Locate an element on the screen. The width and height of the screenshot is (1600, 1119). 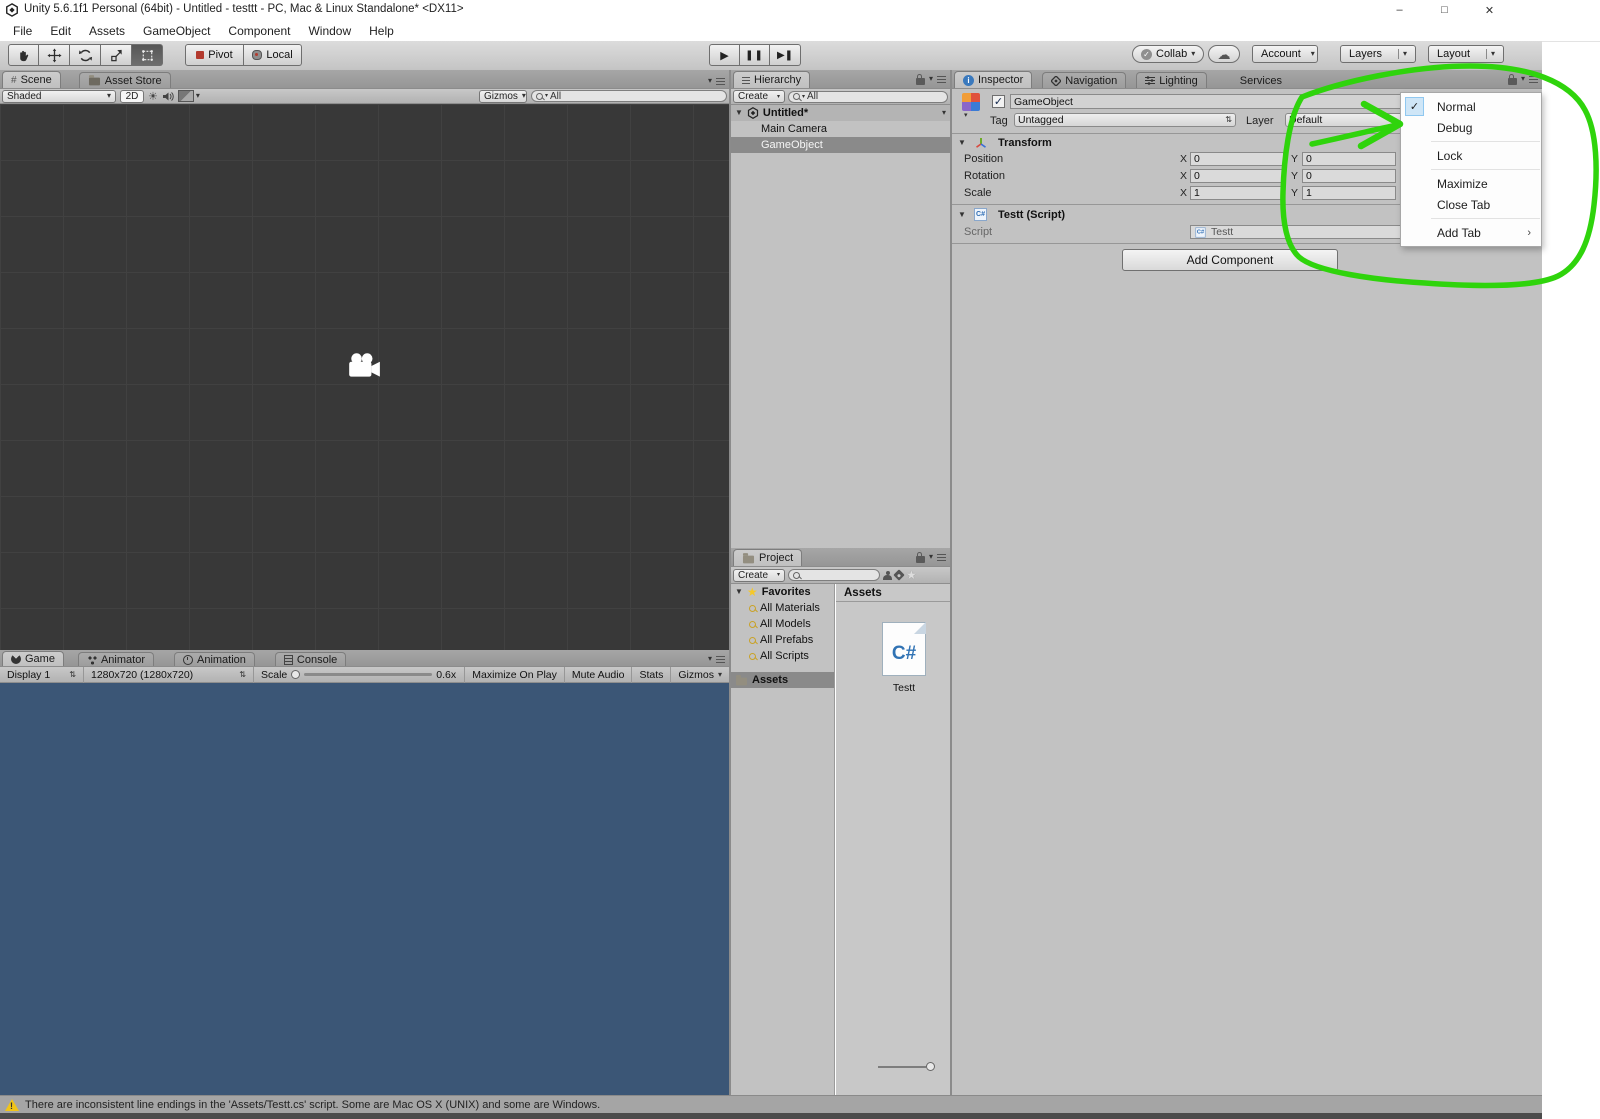
menu-gameobject: GameObject is located at coordinates (176, 30).